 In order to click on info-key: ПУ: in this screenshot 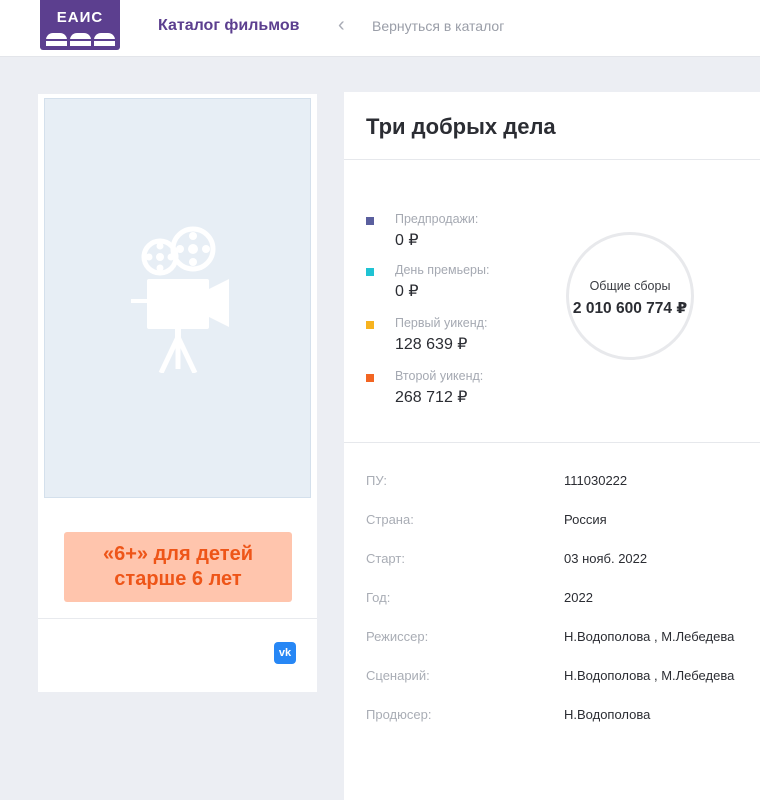, I will do `click(376, 480)`.